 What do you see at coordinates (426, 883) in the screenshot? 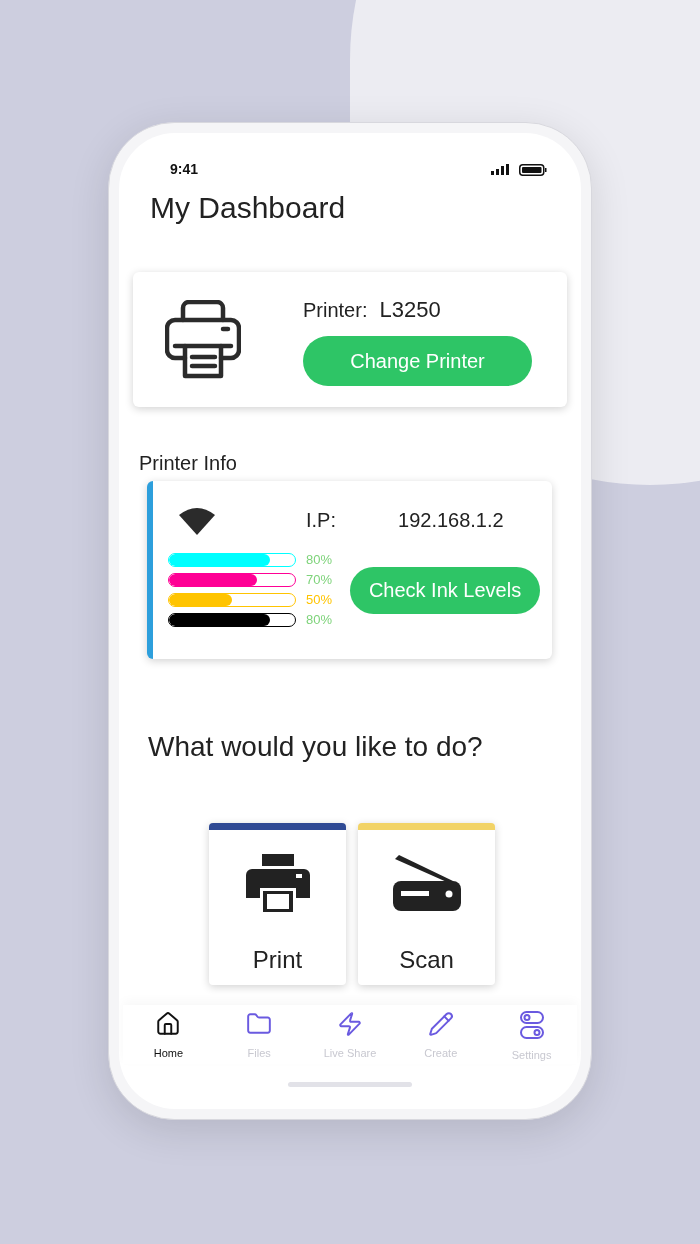
I see `scanner-icon` at bounding box center [426, 883].